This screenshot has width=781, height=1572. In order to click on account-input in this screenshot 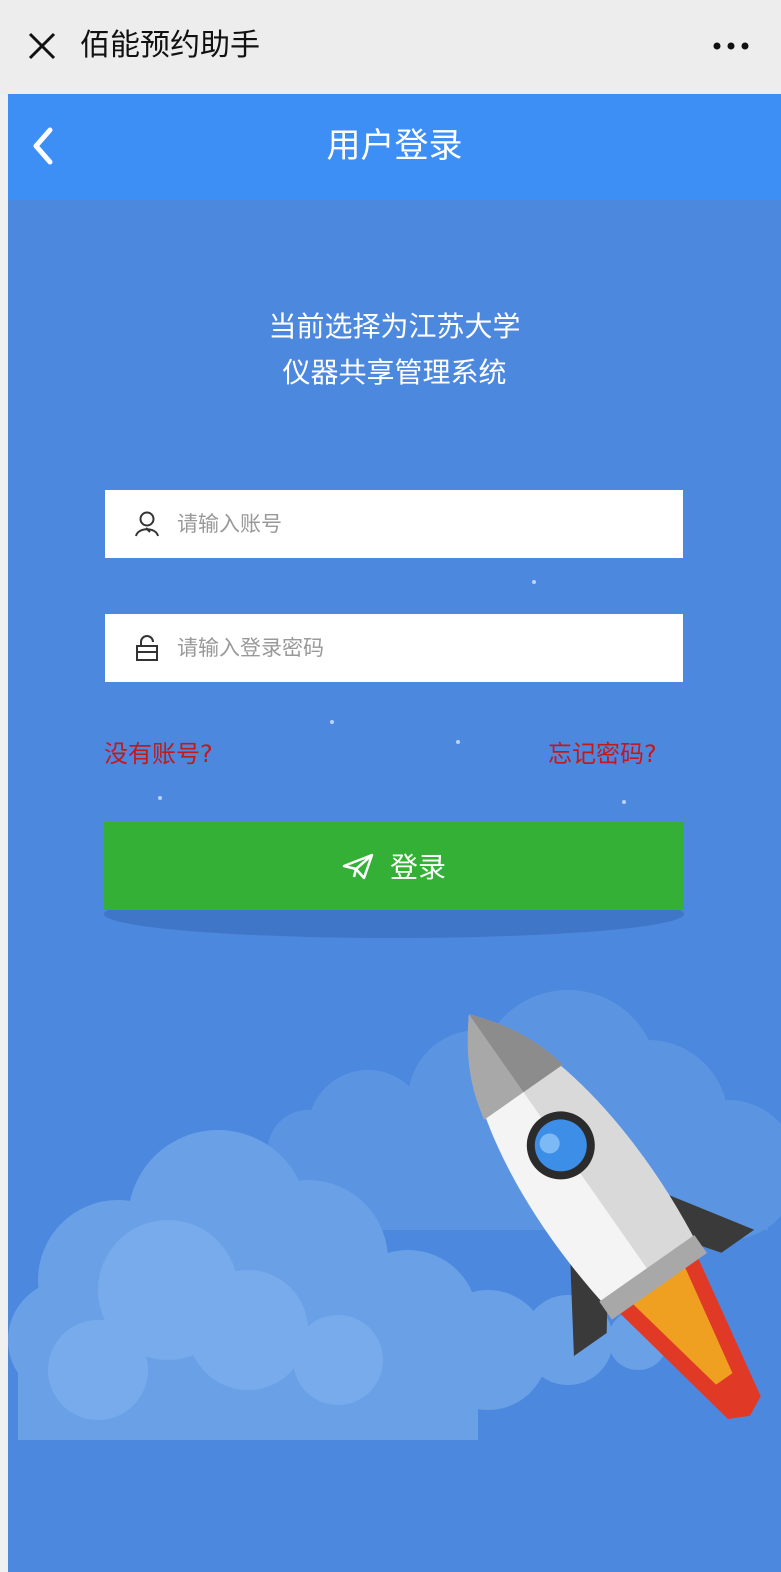, I will do `click(422, 524)`.